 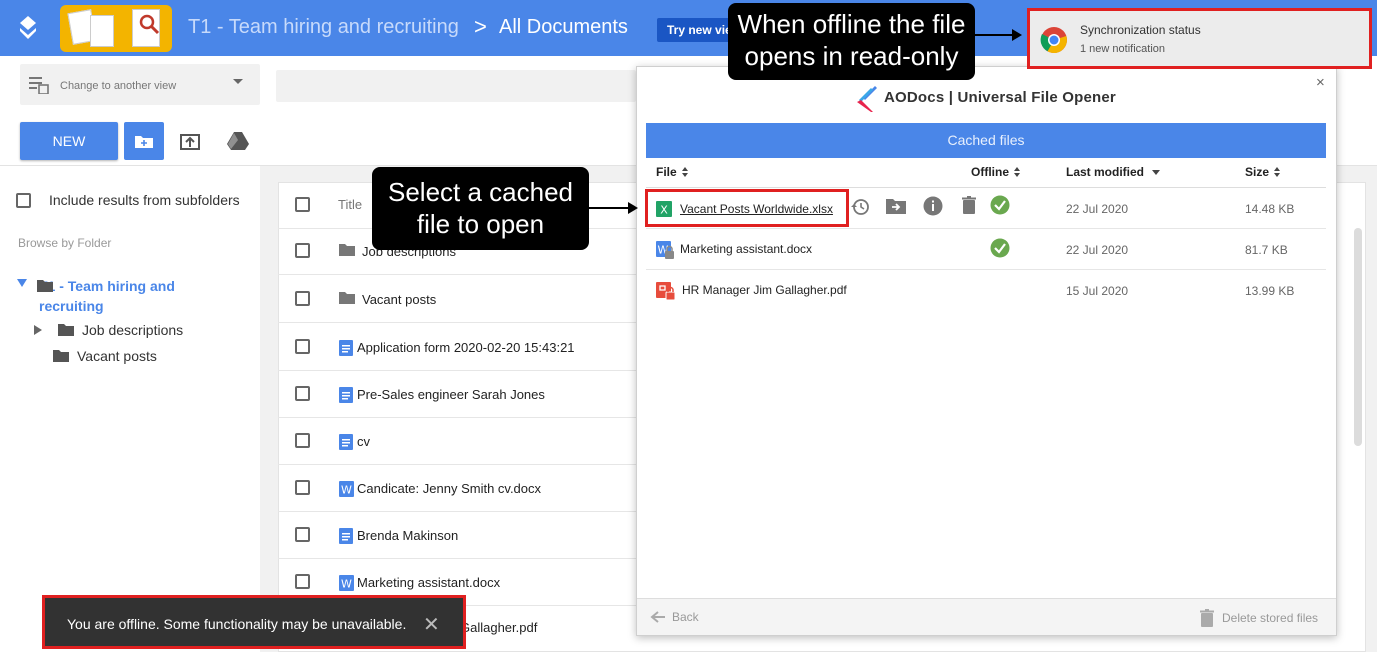 I want to click on notification-subtitle: 1 new notification, so click(x=1122, y=49).